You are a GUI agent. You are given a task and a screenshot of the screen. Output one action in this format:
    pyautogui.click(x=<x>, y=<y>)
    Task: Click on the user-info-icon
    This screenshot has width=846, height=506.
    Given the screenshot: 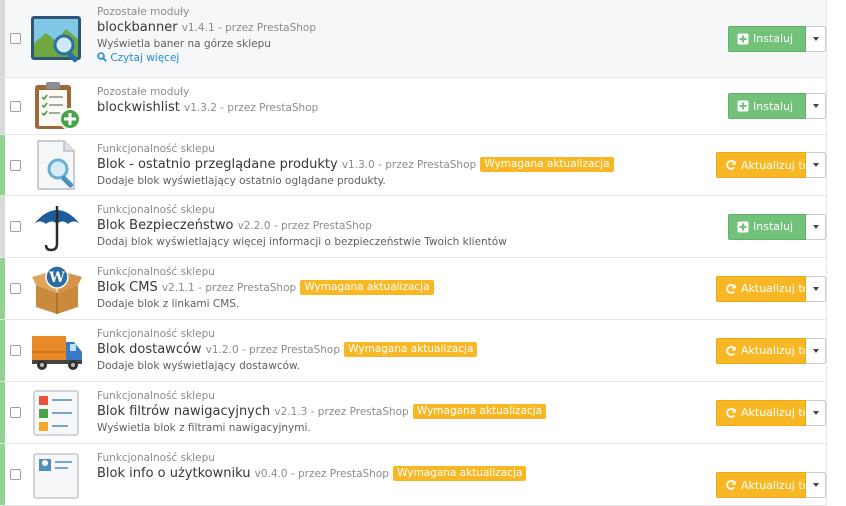 What is the action you would take?
    pyautogui.click(x=61, y=474)
    